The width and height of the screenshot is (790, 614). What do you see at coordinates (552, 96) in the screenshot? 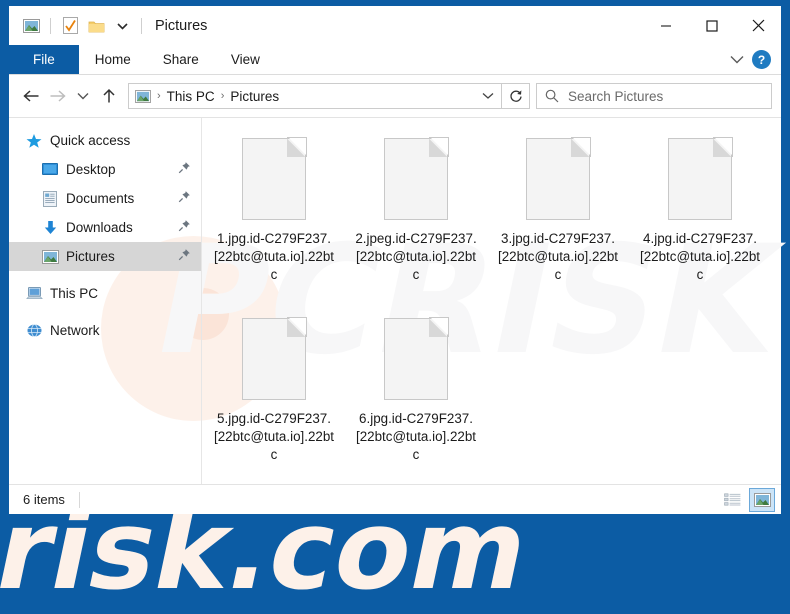
I see `search-icon` at bounding box center [552, 96].